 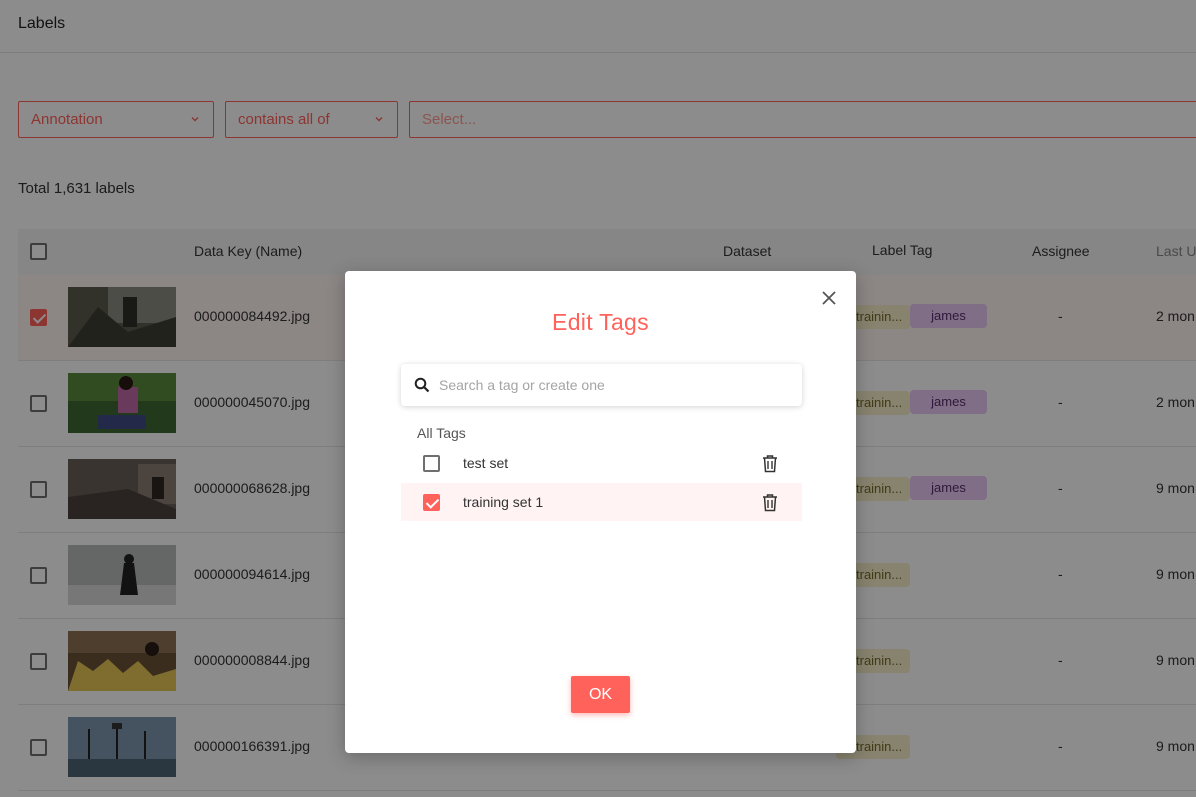 What do you see at coordinates (486, 463) in the screenshot?
I see `tag-name: test set` at bounding box center [486, 463].